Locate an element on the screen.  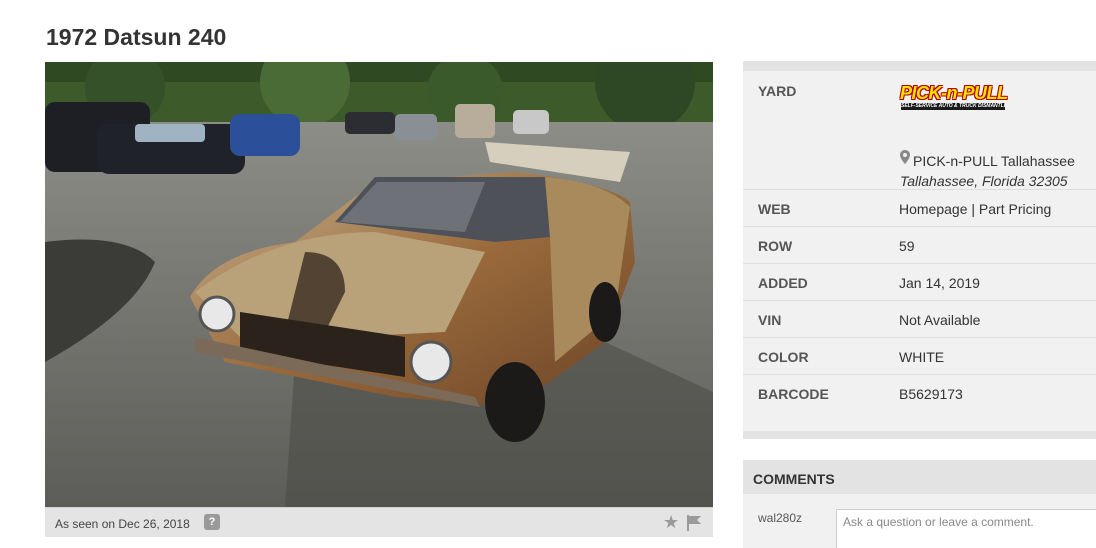
photo-caption-bar: As seen on Dec 26, 2018 ? ★ is located at coordinates (379, 522).